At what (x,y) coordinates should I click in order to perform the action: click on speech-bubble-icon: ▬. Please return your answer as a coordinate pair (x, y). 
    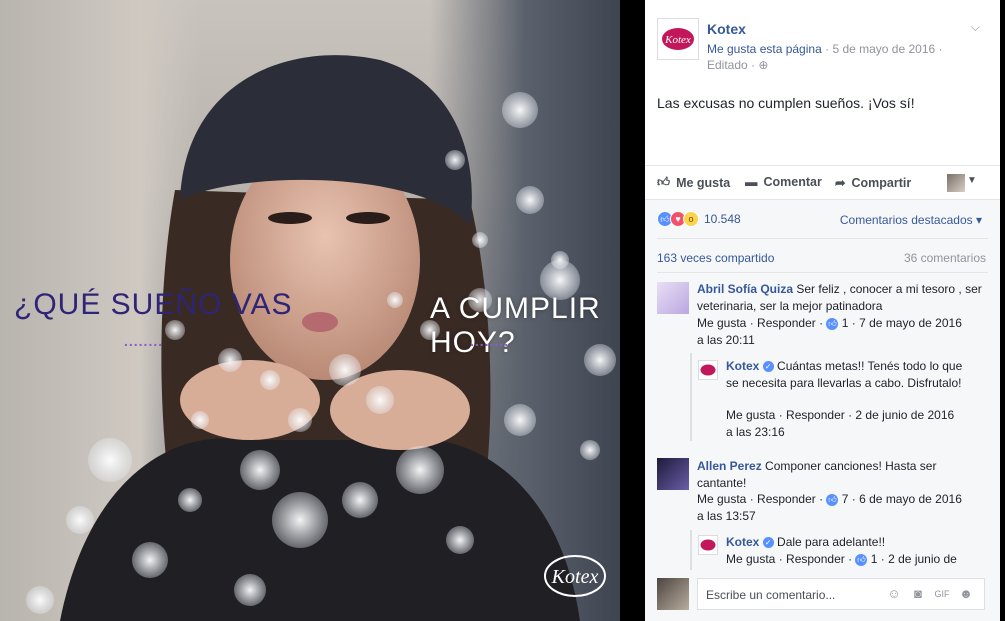
    Looking at the image, I should click on (751, 182).